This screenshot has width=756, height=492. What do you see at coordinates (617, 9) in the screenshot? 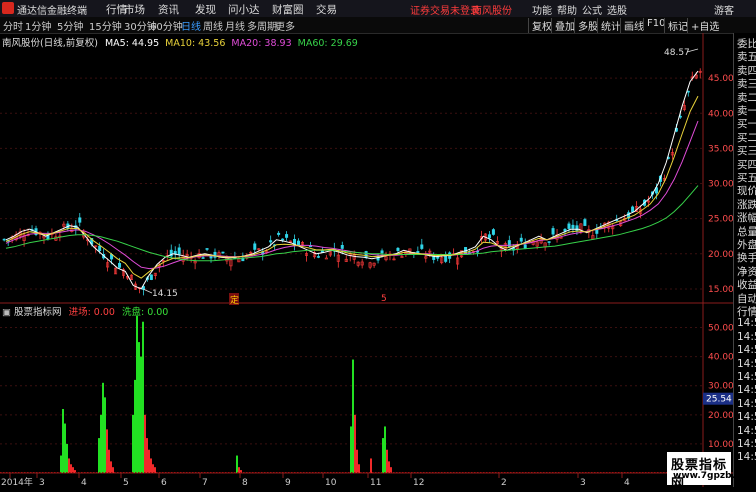
I see `menu-xuangu: 选股` at bounding box center [617, 9].